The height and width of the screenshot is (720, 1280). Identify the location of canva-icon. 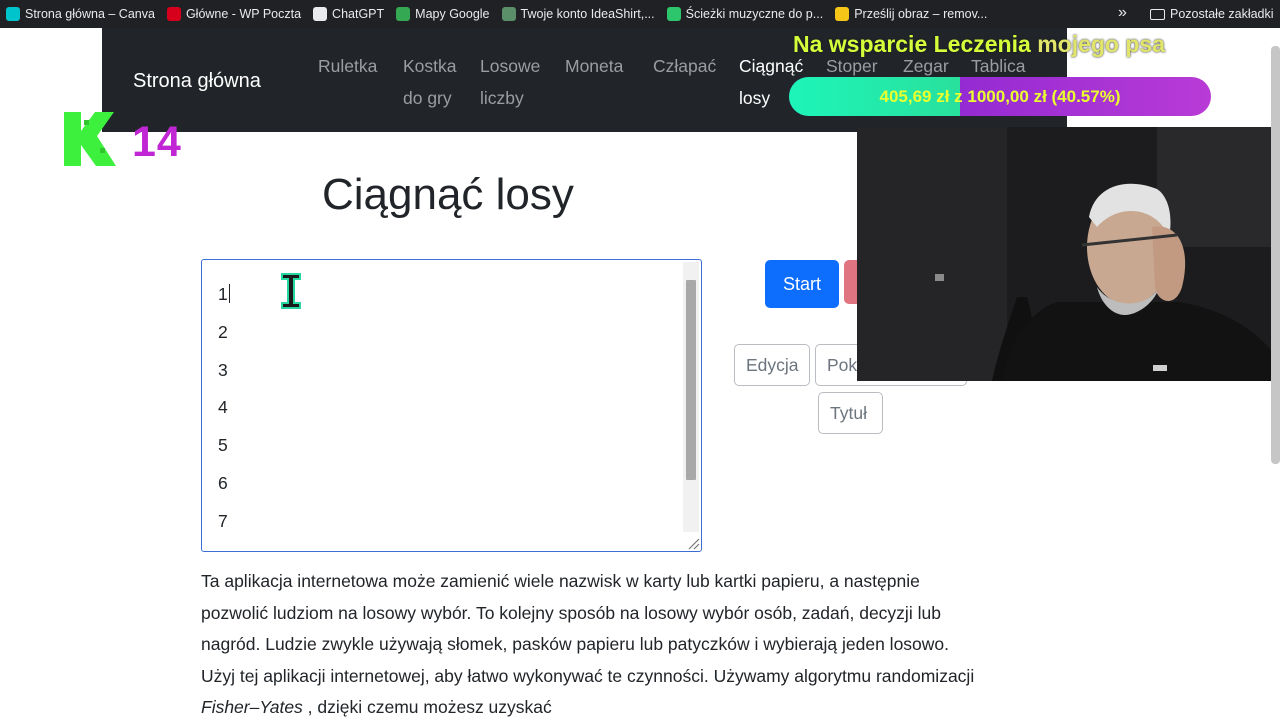
(13, 14).